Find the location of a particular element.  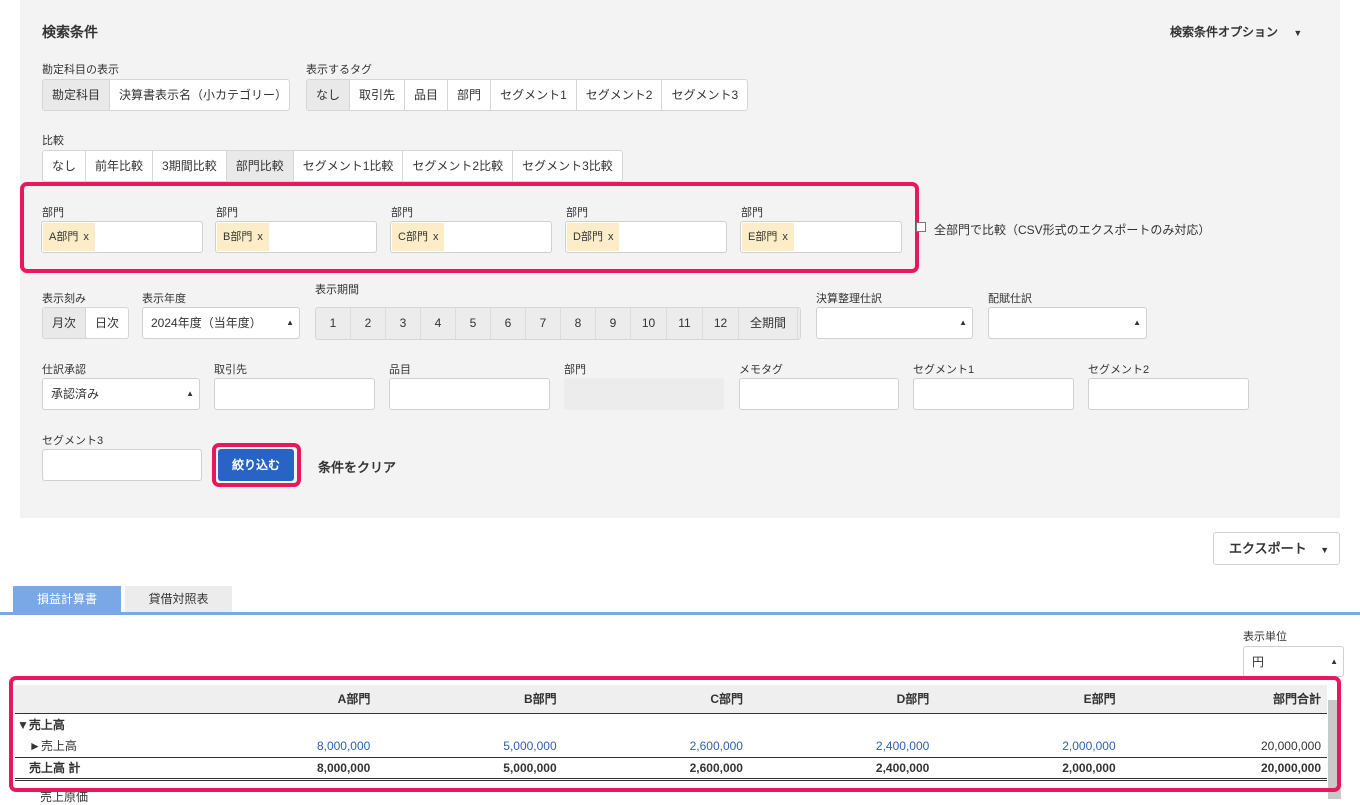

compare-label: 比較 is located at coordinates (53, 141).